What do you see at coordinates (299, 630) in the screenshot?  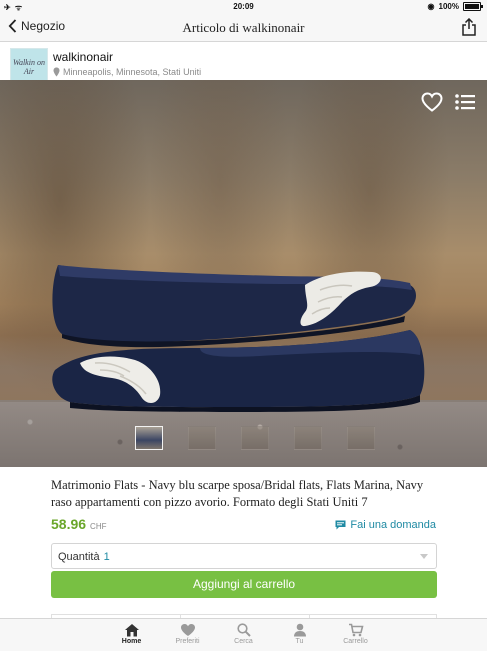 I see `user-icon` at bounding box center [299, 630].